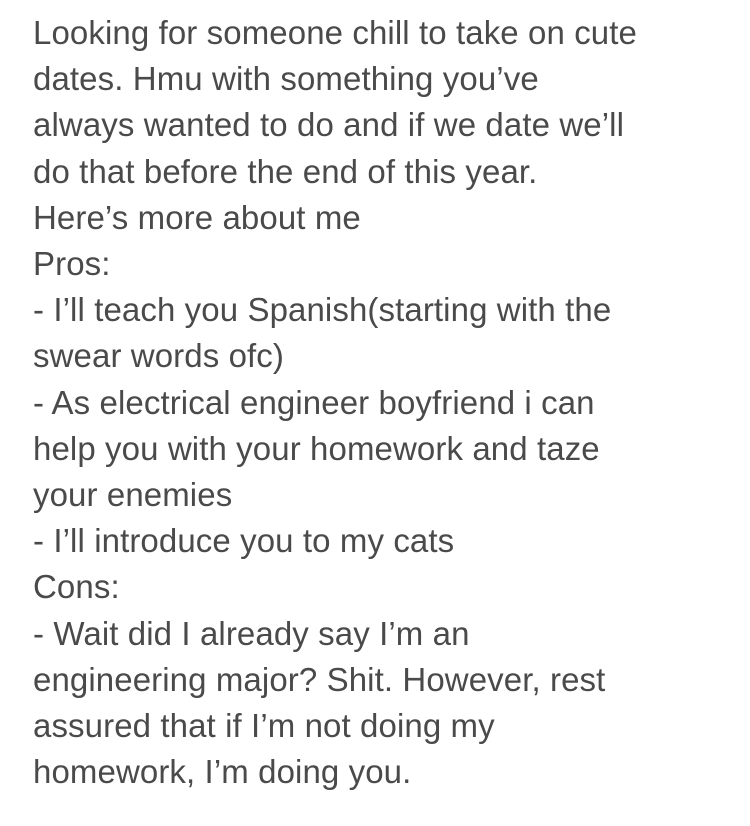  I want to click on pros-item-continuation: swear words ofc), so click(159, 356).